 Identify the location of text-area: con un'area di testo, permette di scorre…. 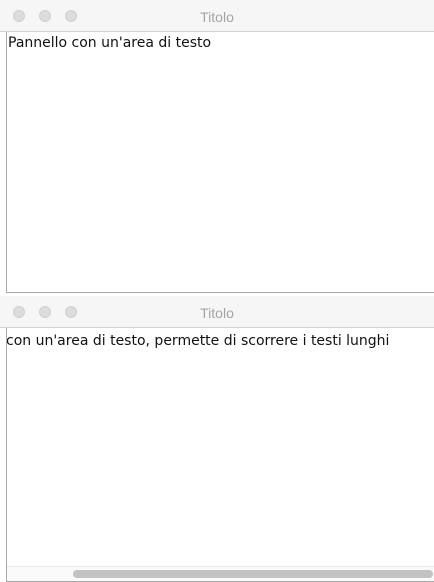
(198, 341).